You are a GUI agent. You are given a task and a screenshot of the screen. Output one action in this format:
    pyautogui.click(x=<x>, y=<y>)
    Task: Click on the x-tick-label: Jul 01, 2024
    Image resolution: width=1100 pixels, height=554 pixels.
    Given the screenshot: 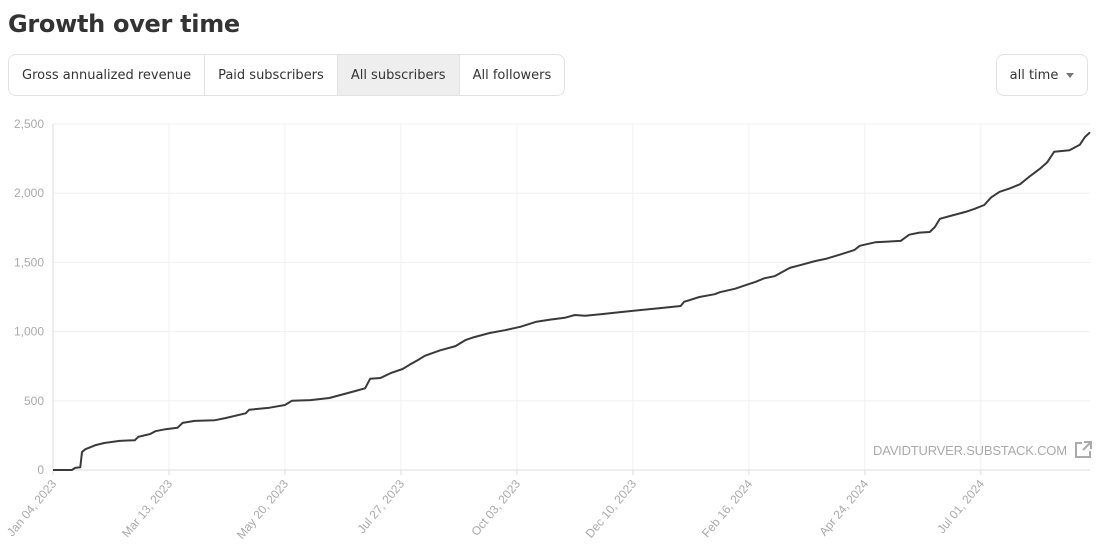 What is the action you would take?
    pyautogui.click(x=960, y=506)
    